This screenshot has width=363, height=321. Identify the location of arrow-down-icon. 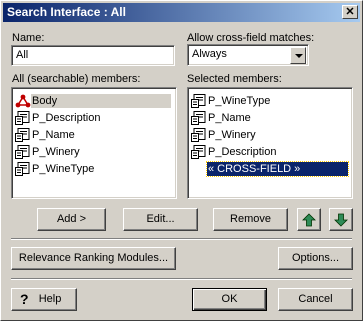
(341, 220).